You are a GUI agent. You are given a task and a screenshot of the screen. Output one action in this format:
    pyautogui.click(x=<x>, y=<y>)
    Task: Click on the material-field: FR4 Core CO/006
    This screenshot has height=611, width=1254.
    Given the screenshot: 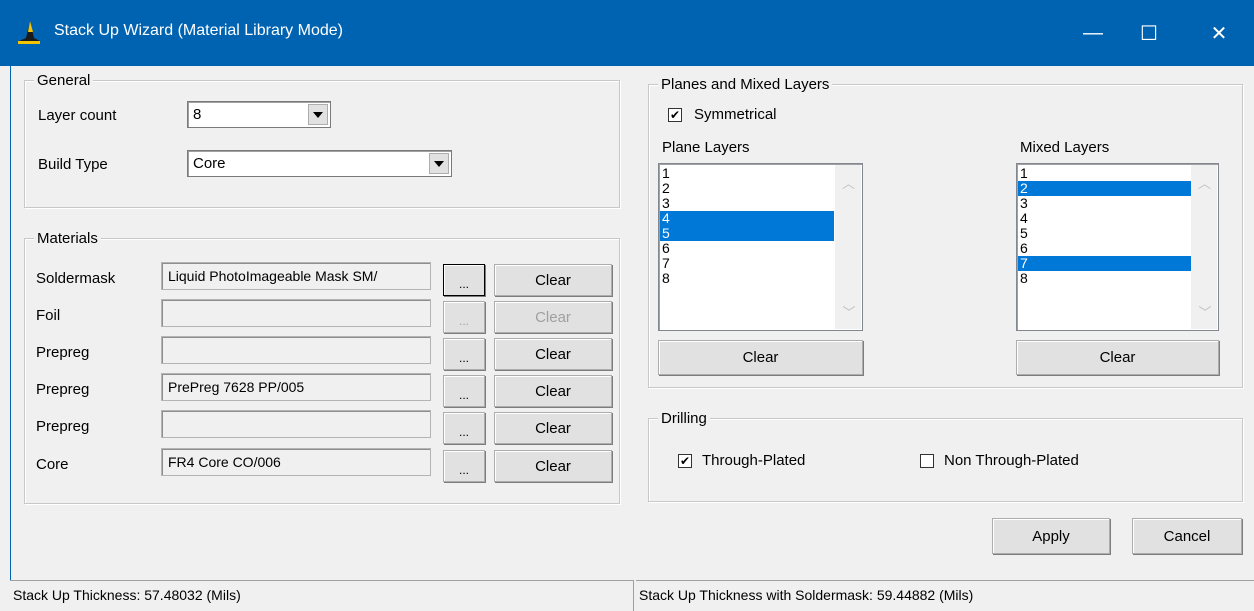 What is the action you would take?
    pyautogui.click(x=296, y=462)
    